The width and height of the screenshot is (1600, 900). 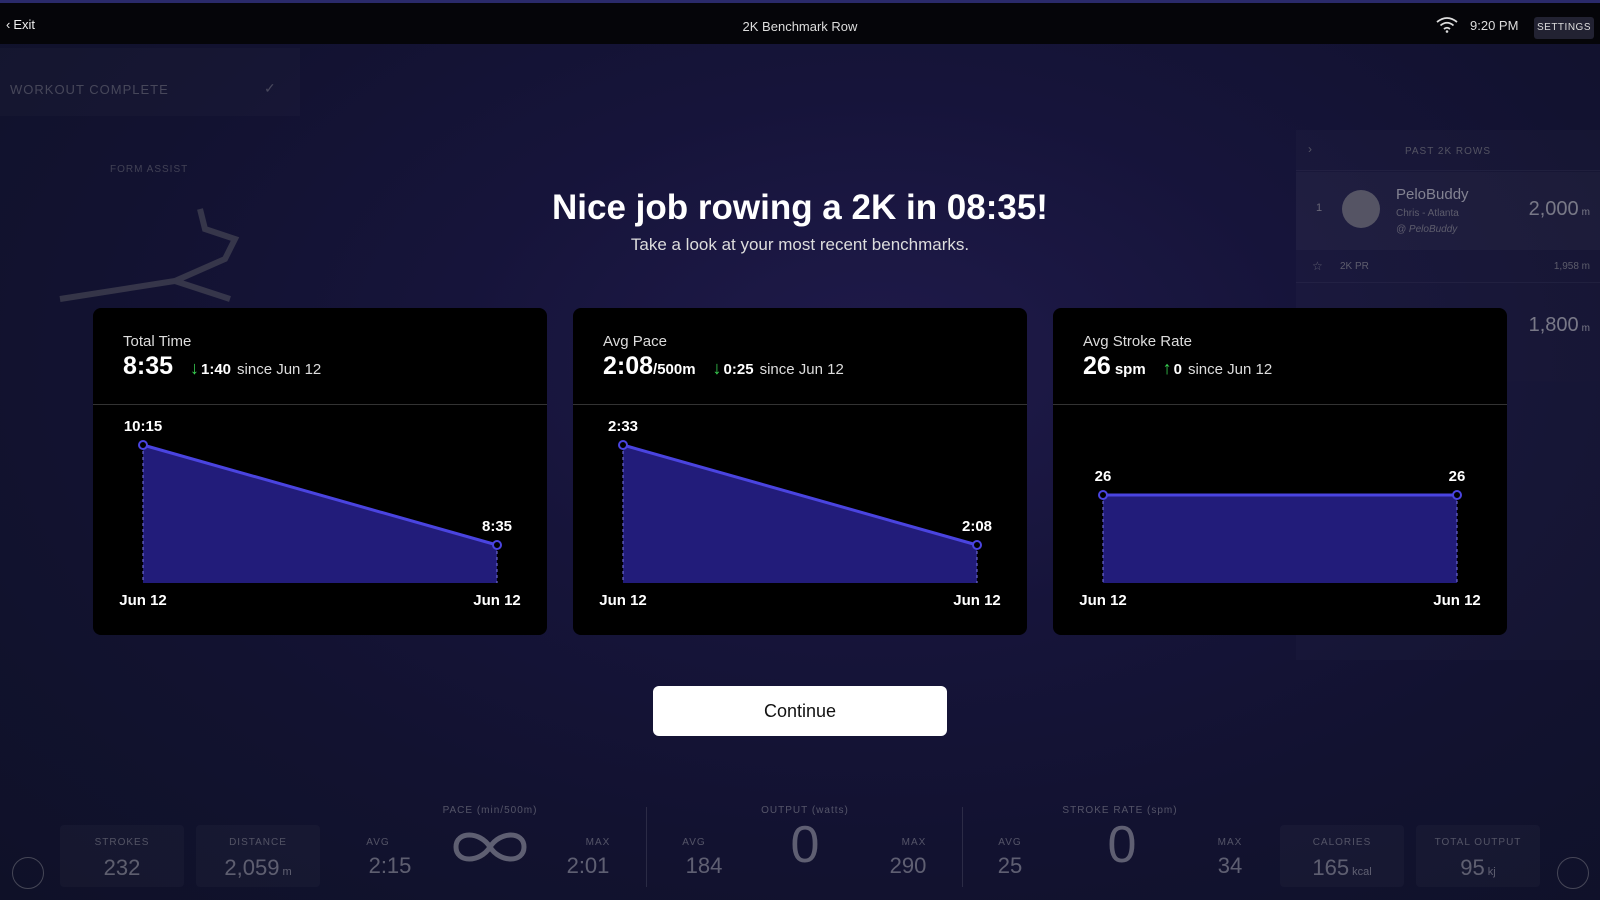 I want to click on past-rows-title: PAST 2K ROWS, so click(x=1448, y=151).